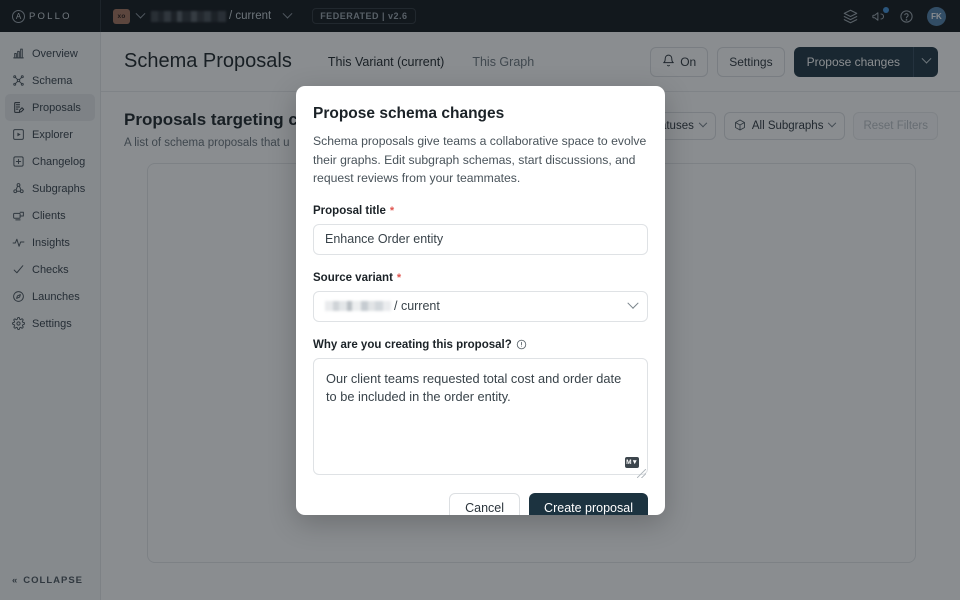 Image resolution: width=960 pixels, height=600 pixels. What do you see at coordinates (480, 306) in the screenshot?
I see `source-variant-select: / current` at bounding box center [480, 306].